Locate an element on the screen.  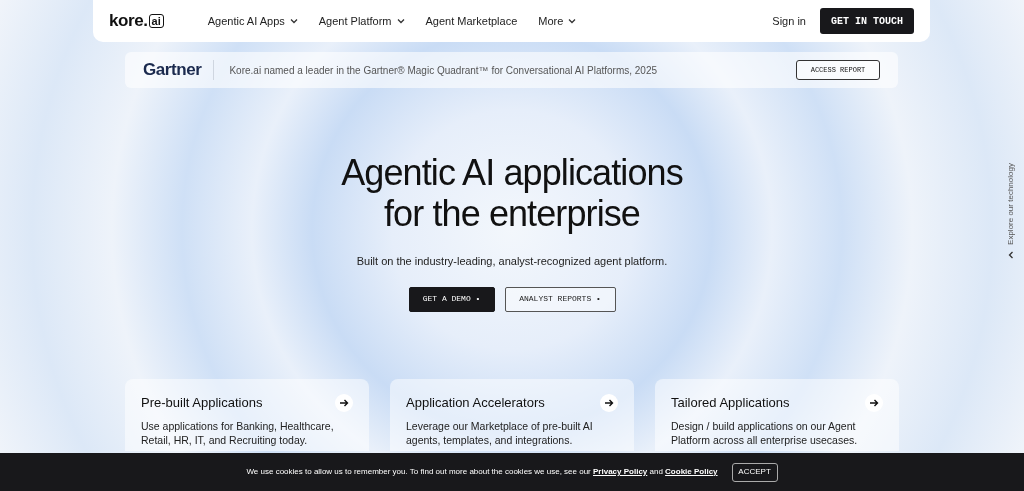
cta-button: ANALYST REPORTS • is located at coordinates (560, 299).